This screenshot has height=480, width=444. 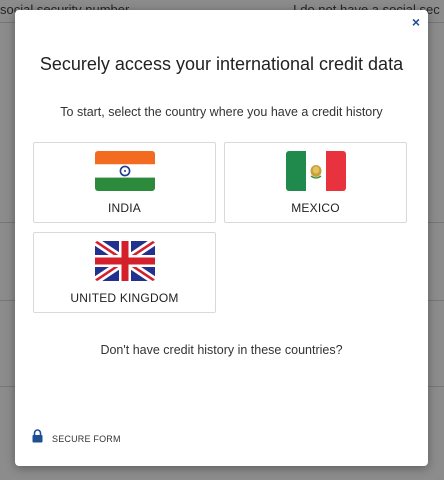 I want to click on country-name: INDIA, so click(x=124, y=208).